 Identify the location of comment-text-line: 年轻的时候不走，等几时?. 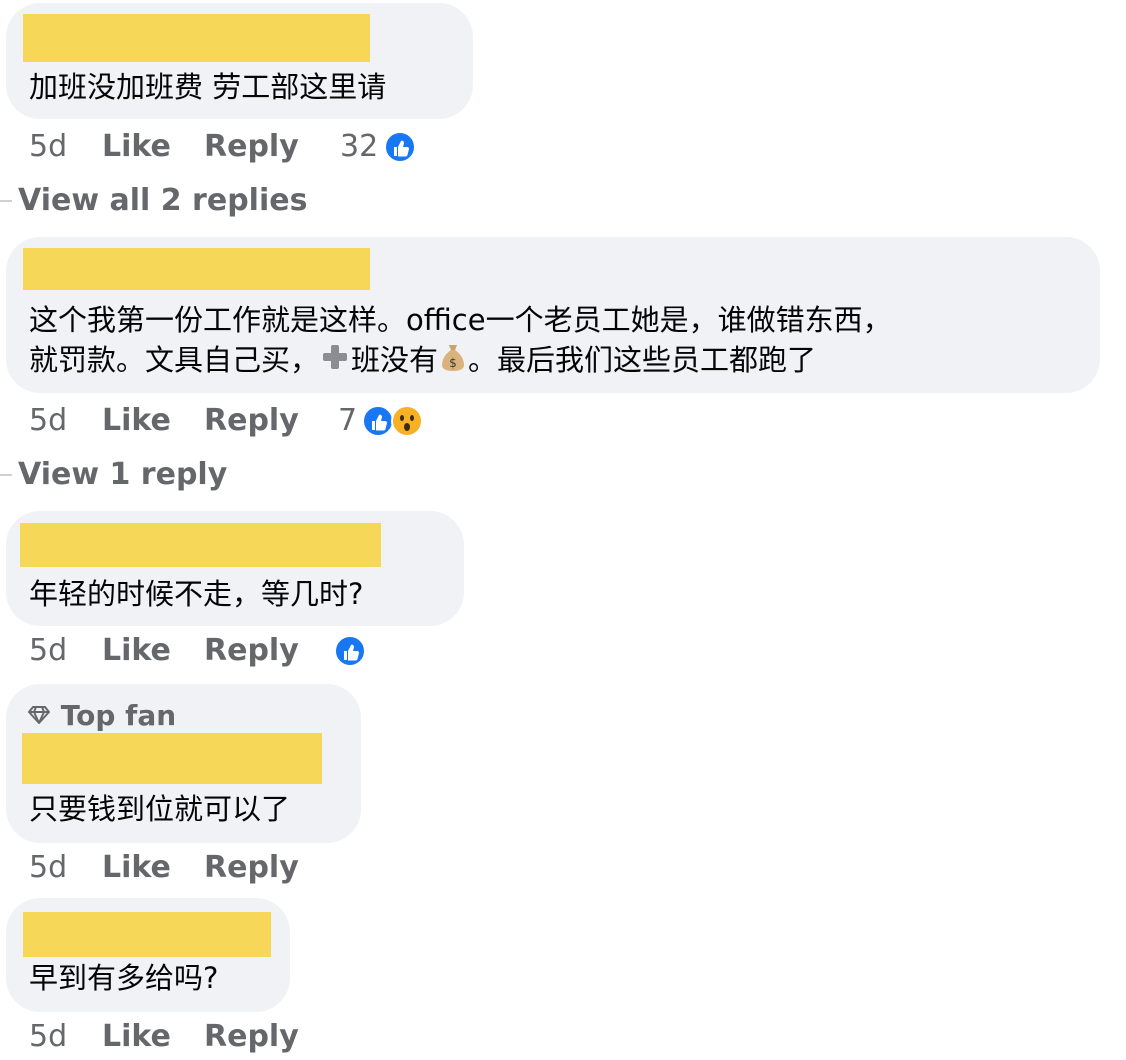
(196, 594).